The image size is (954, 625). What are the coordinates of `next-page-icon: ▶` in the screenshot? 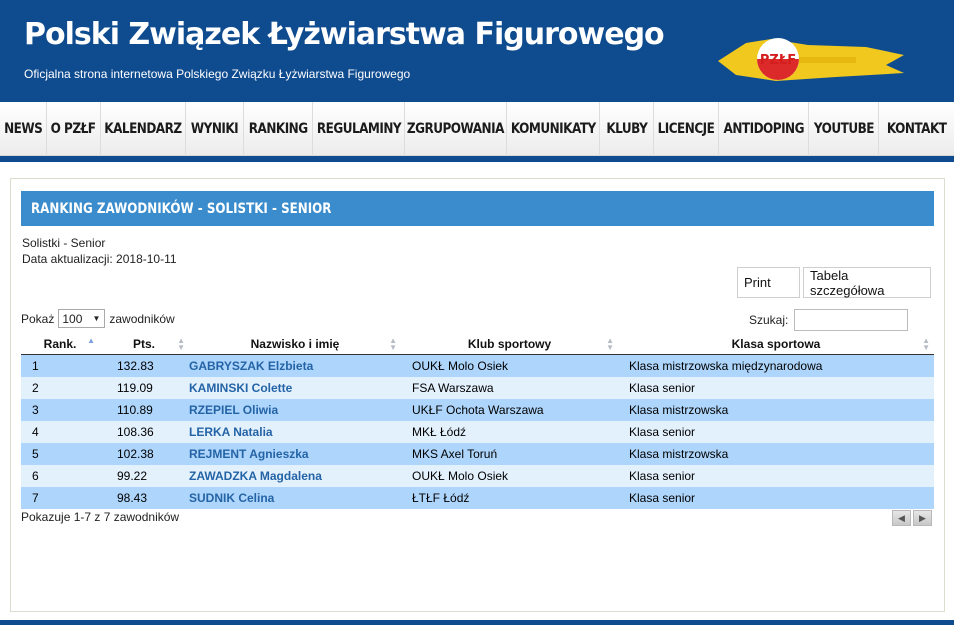 It's located at (922, 518).